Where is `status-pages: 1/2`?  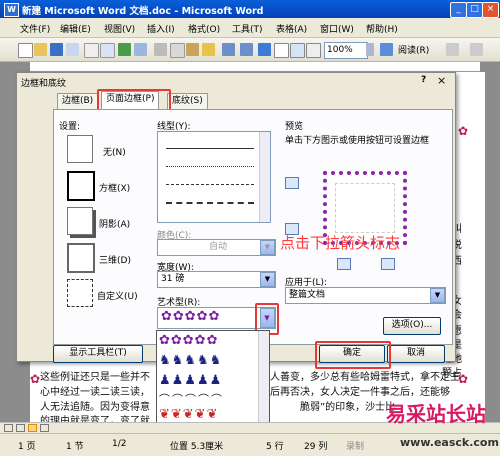 status-pages: 1/2 is located at coordinates (119, 444).